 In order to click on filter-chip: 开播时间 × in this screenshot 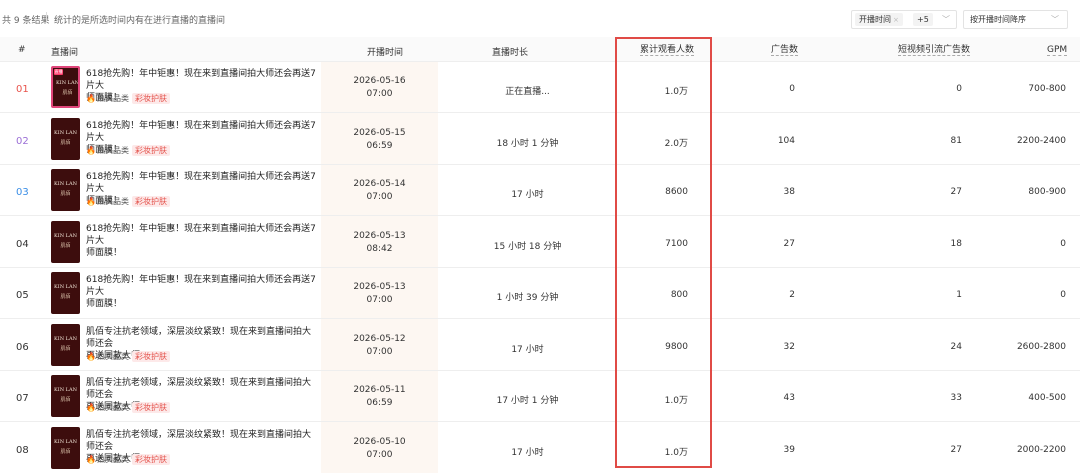, I will do `click(879, 19)`.